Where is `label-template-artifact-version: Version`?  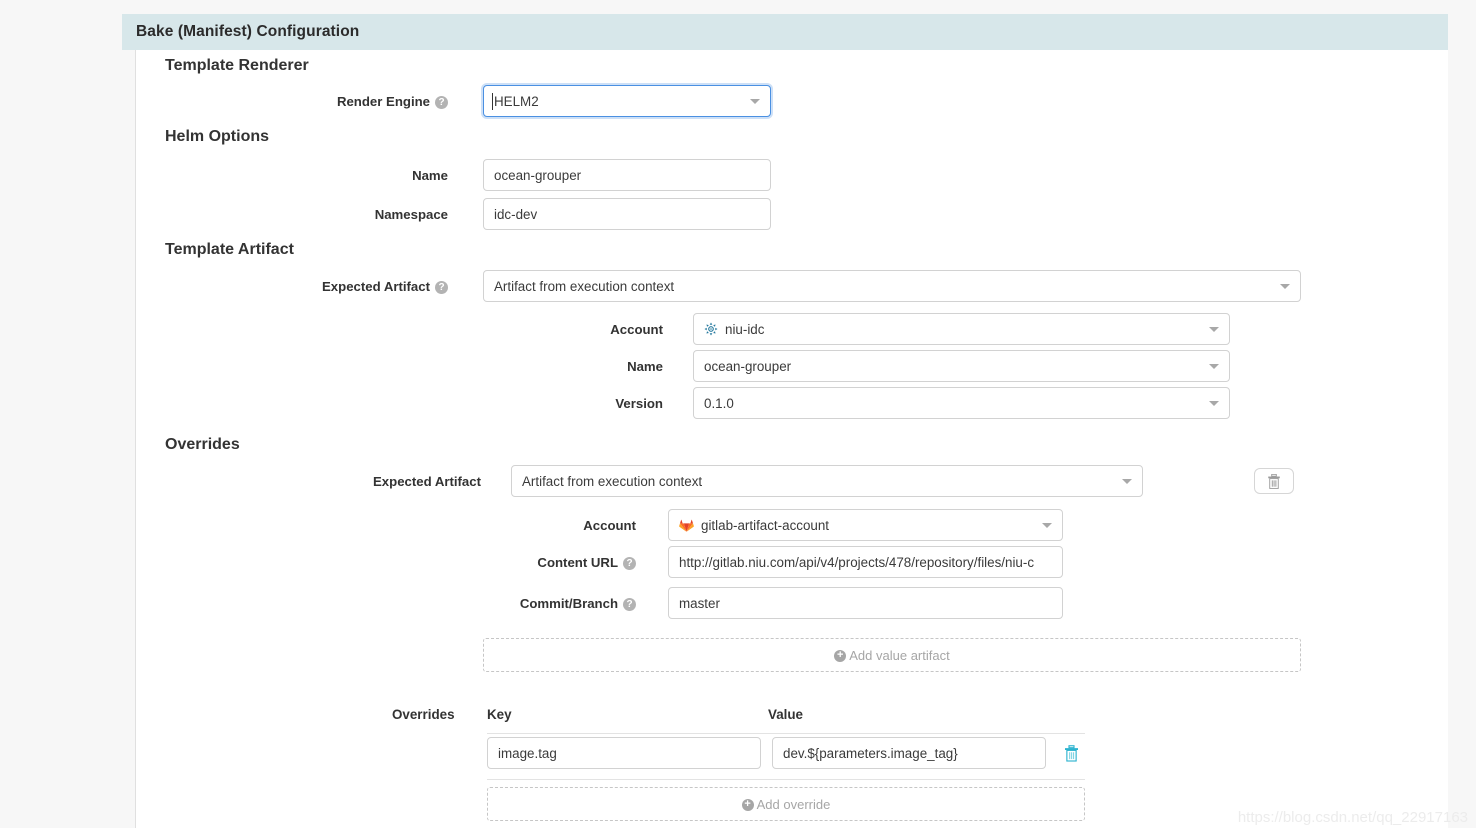
label-template-artifact-version: Version is located at coordinates (639, 403).